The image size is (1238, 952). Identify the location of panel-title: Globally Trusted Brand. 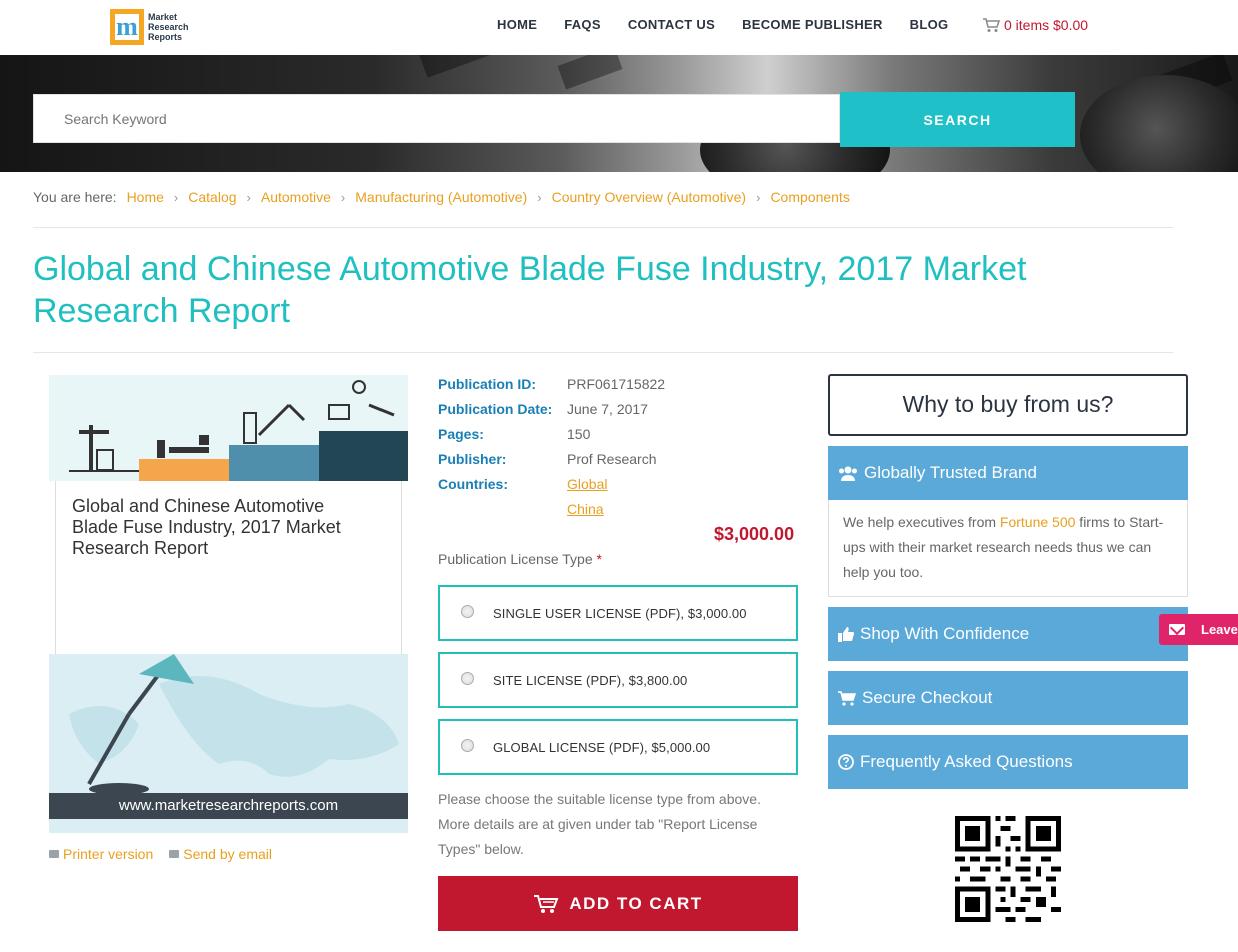
(950, 472).